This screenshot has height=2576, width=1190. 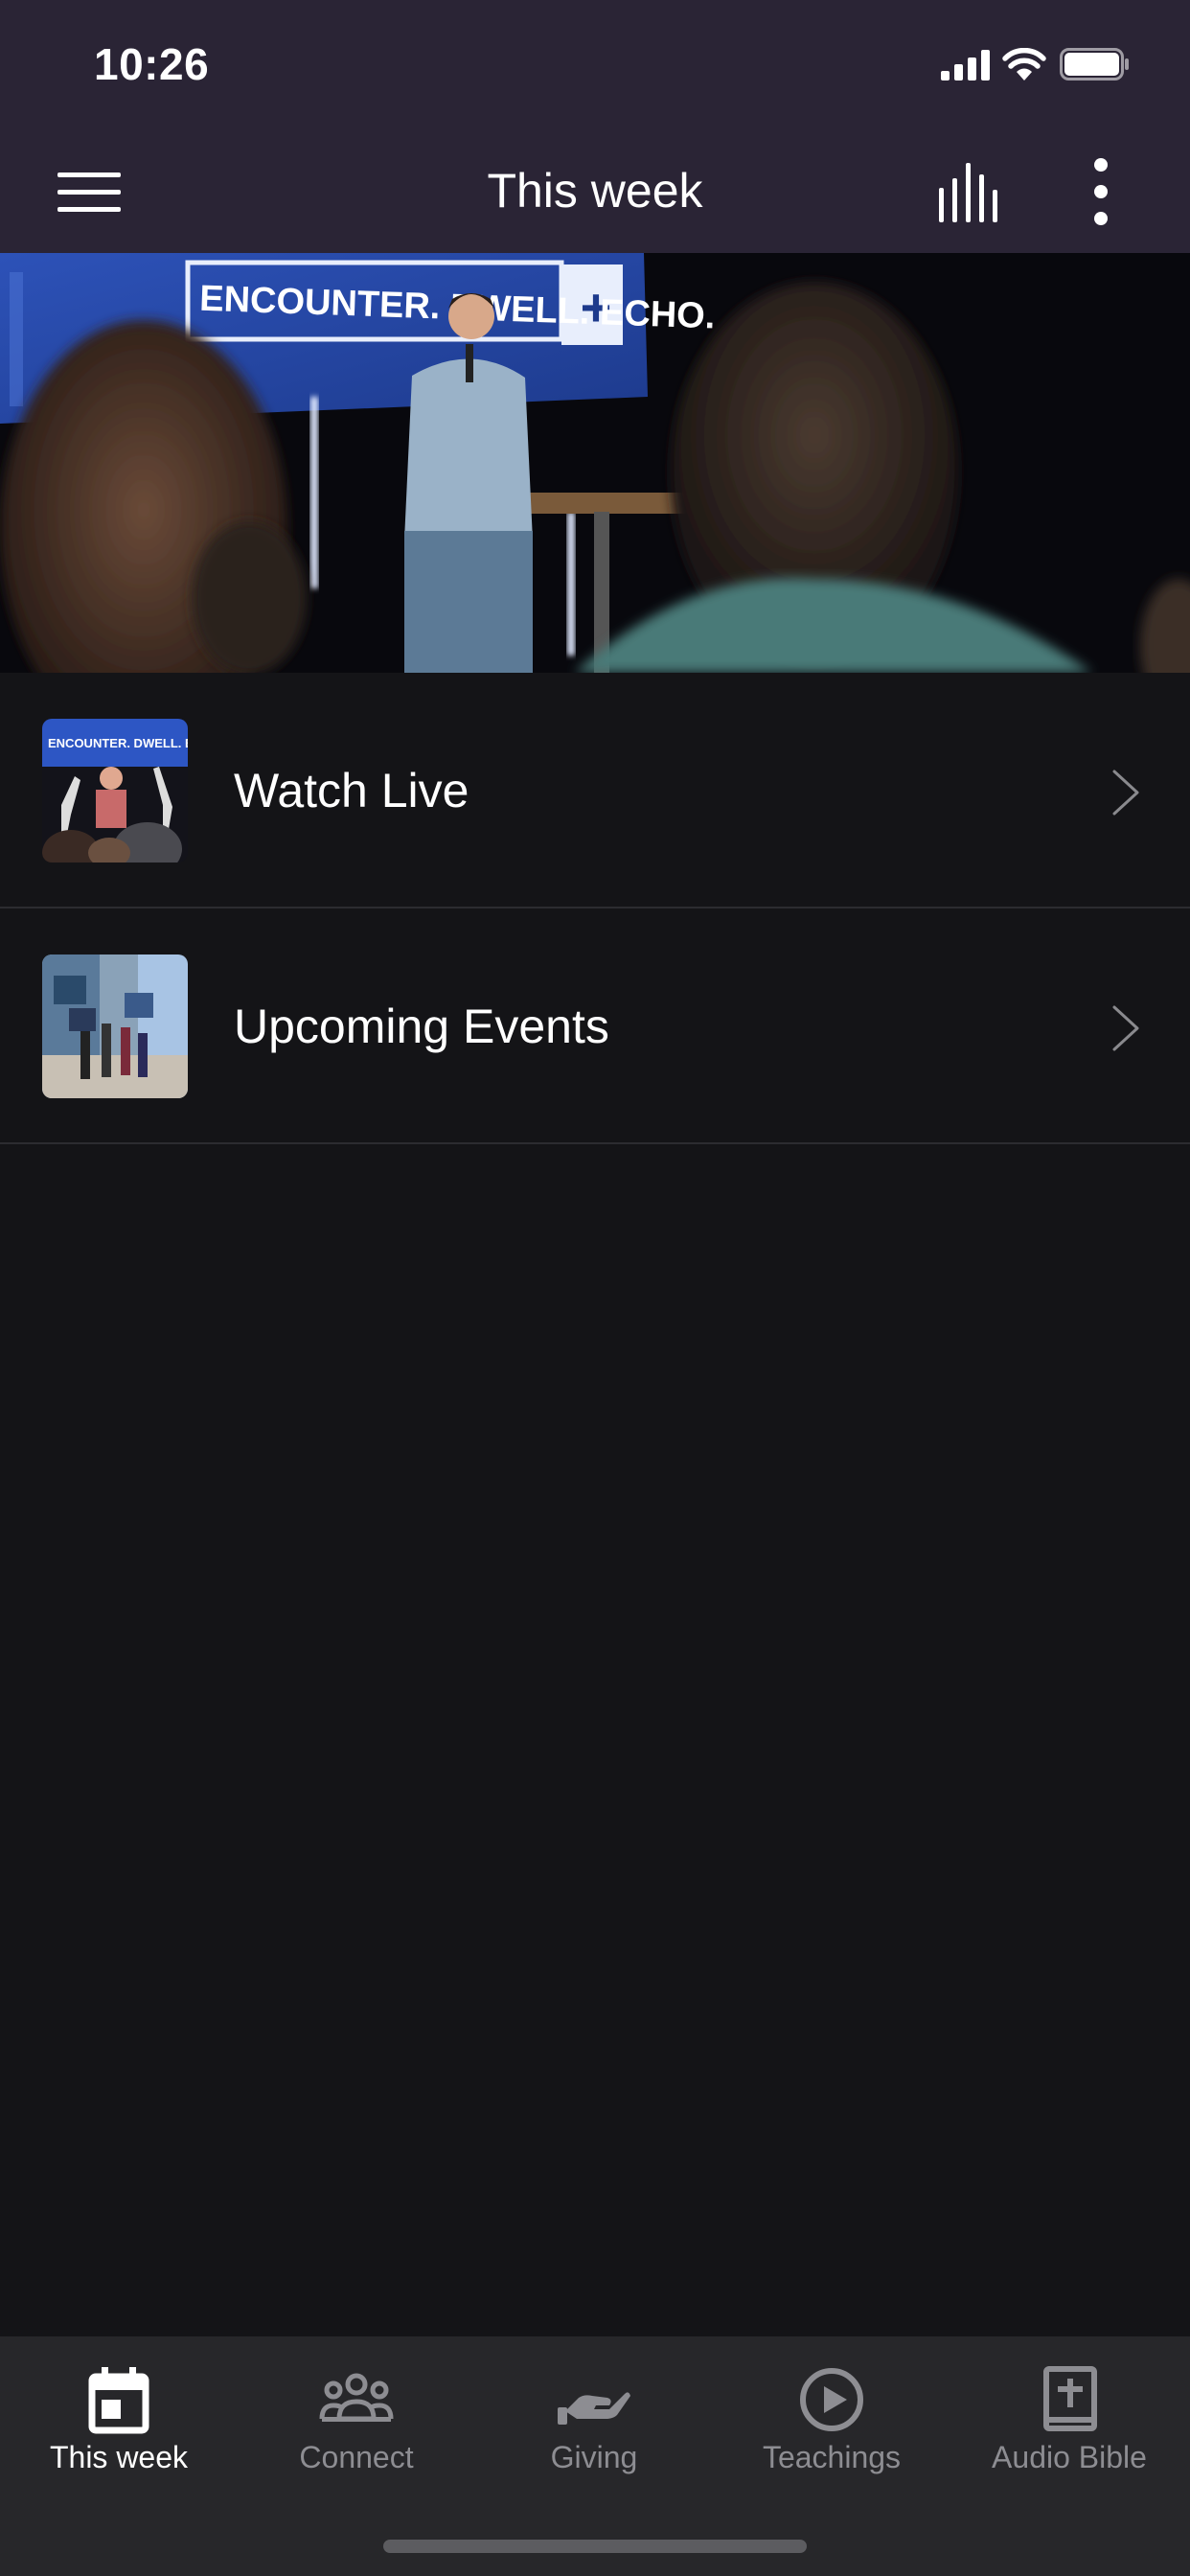 What do you see at coordinates (1095, 64) in the screenshot?
I see `battery-icon` at bounding box center [1095, 64].